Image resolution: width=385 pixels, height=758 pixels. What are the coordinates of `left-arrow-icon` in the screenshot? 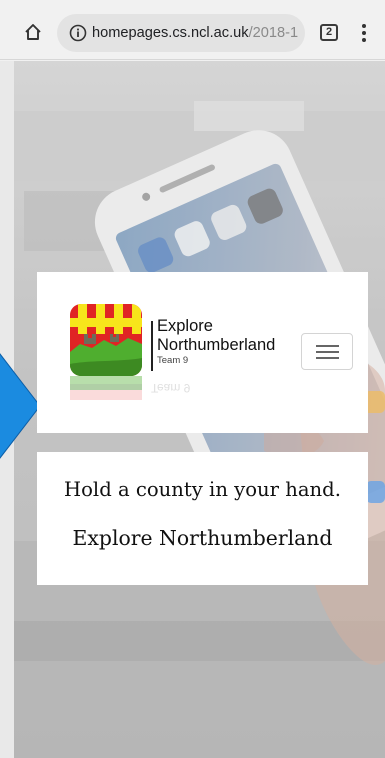 It's located at (20, 406).